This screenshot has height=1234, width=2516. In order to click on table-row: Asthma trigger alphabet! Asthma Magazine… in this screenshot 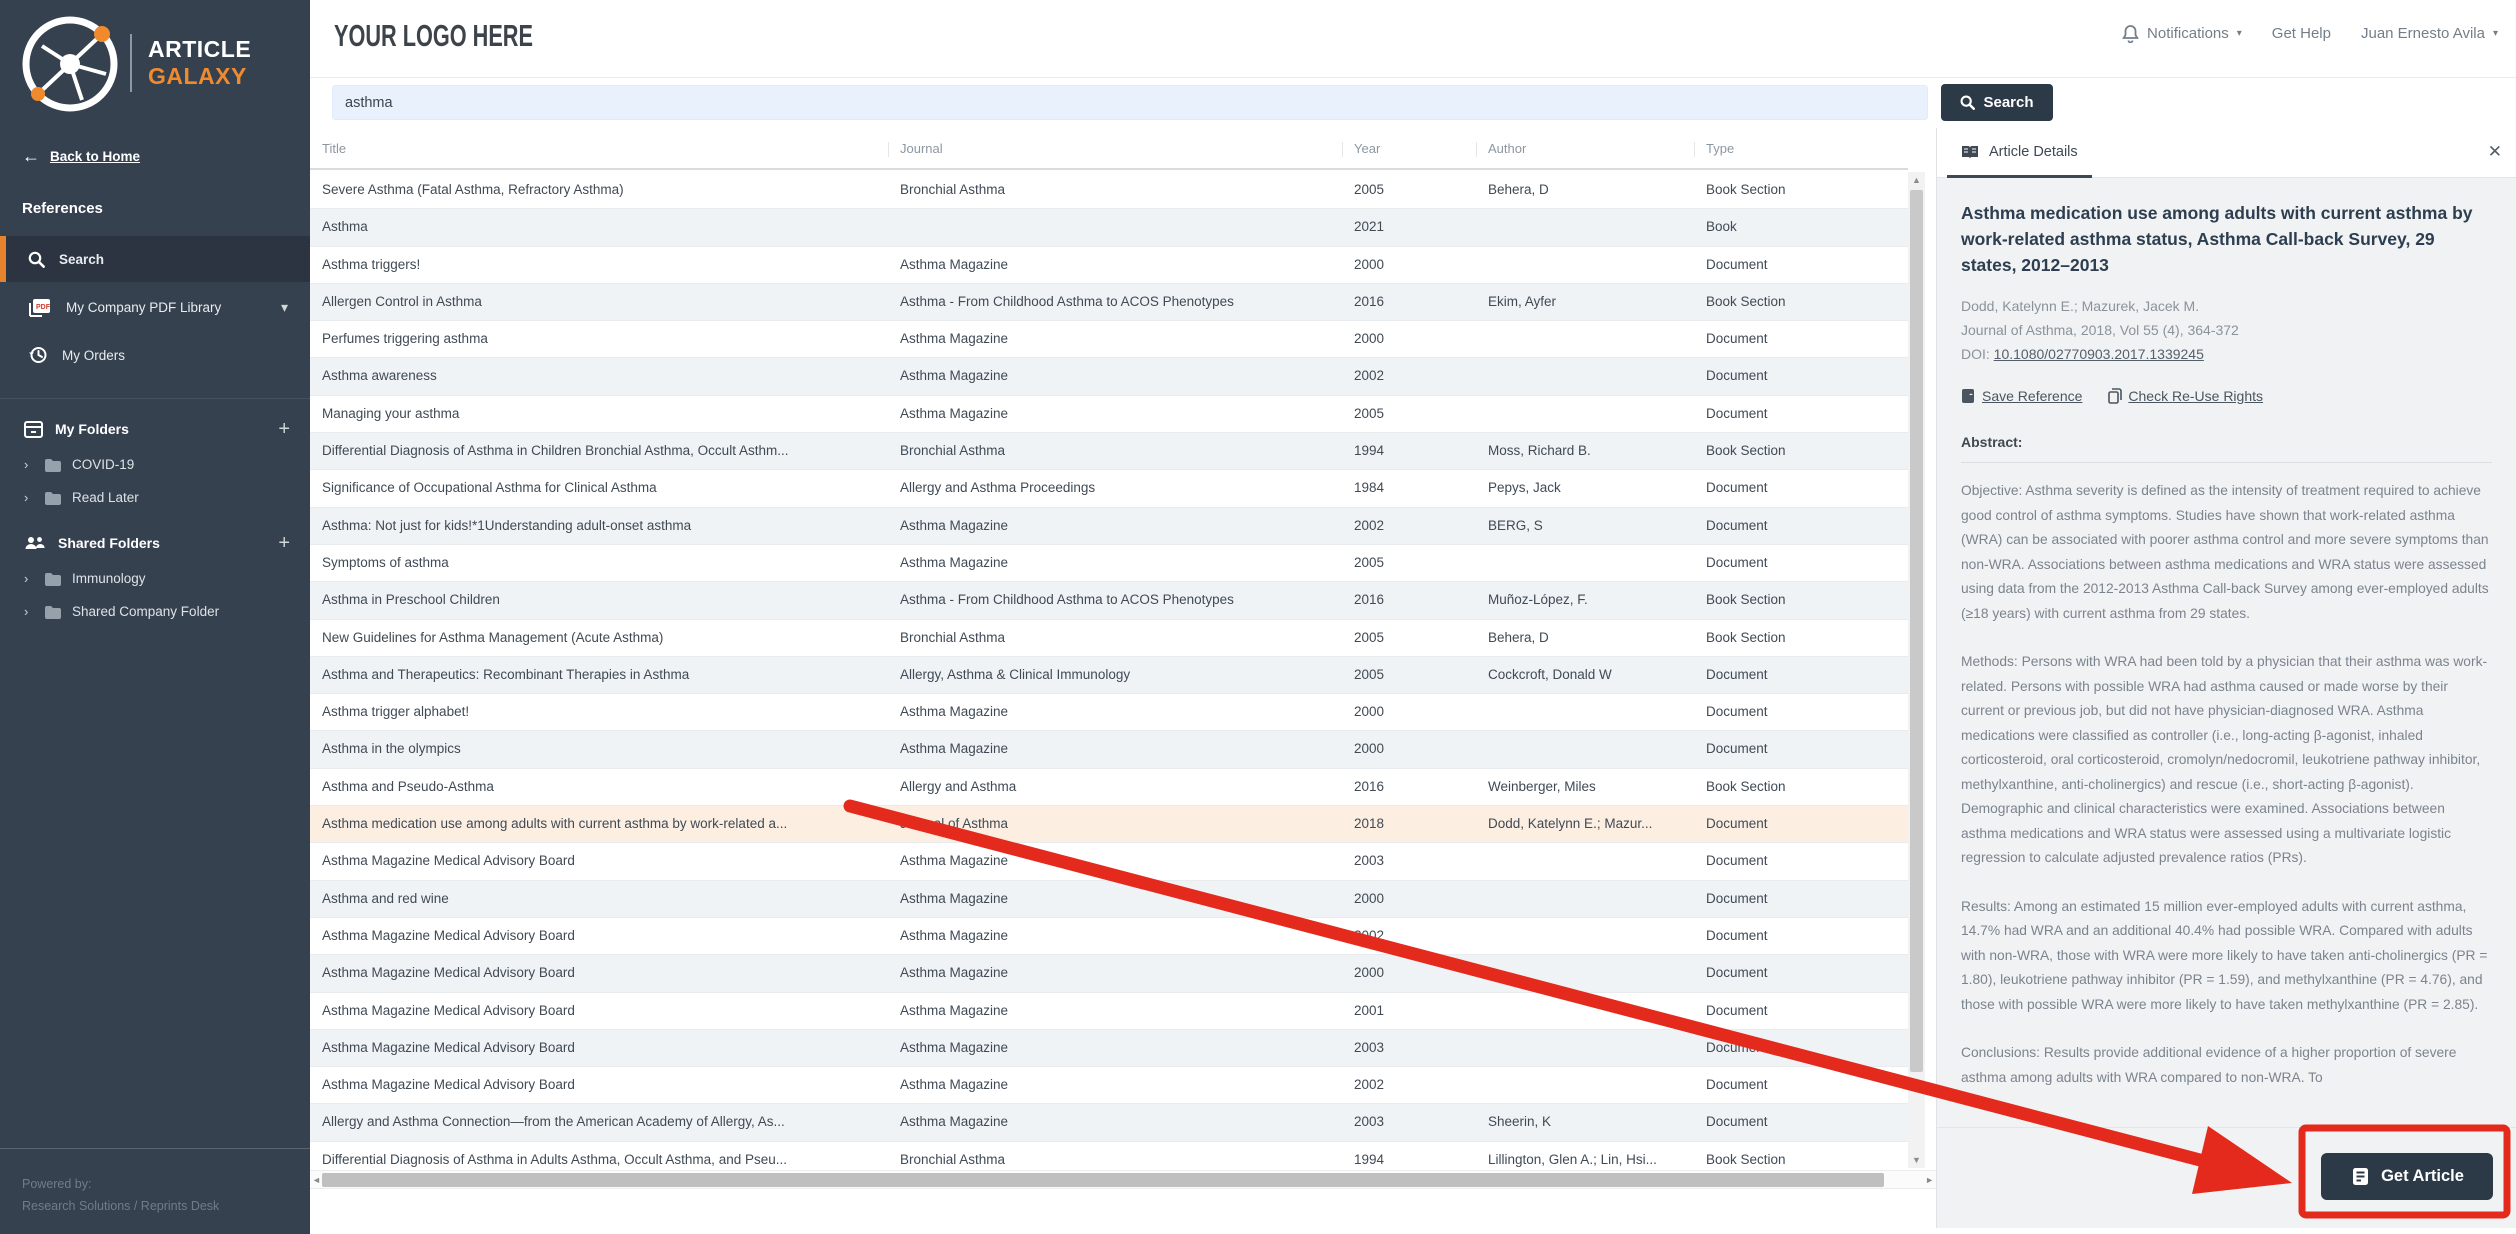, I will do `click(1109, 713)`.